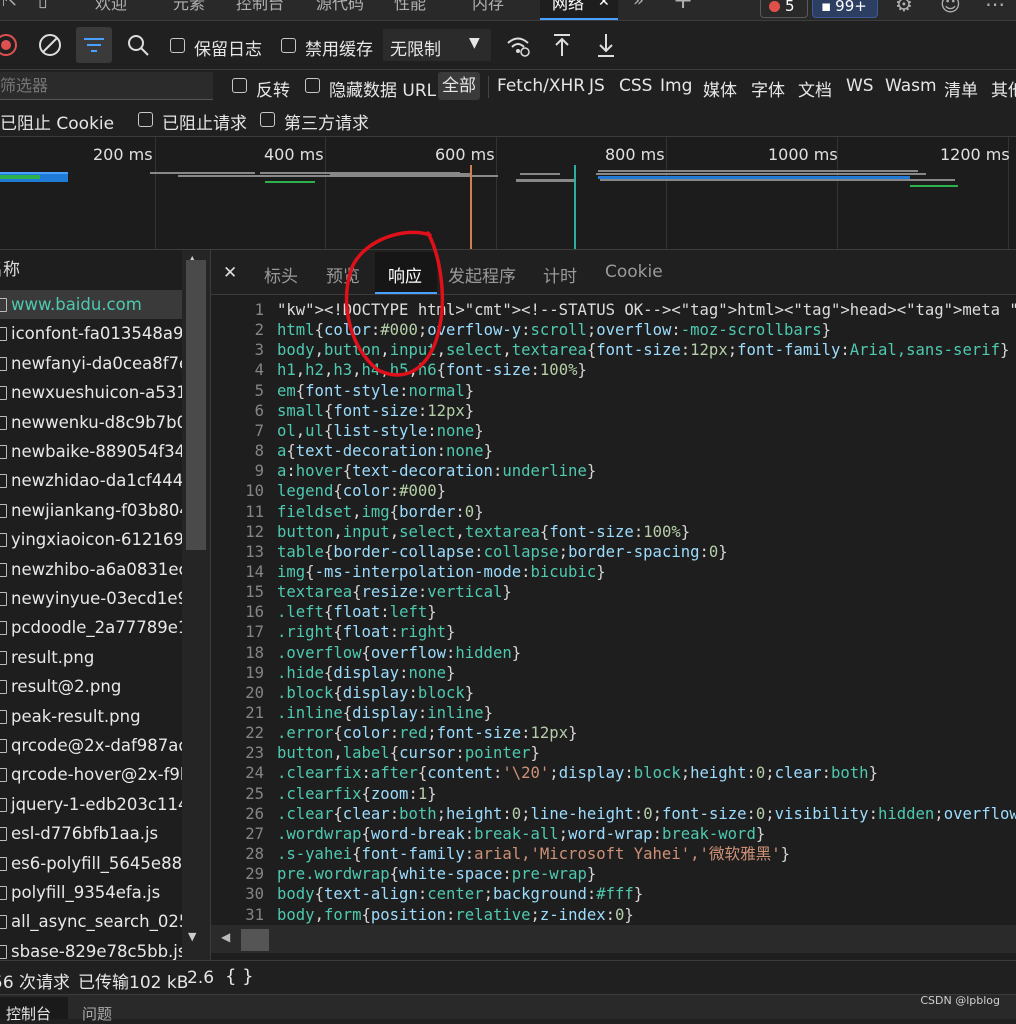 Image resolution: width=1016 pixels, height=1024 pixels. What do you see at coordinates (239, 976) in the screenshot?
I see `pretty-print-button: { }` at bounding box center [239, 976].